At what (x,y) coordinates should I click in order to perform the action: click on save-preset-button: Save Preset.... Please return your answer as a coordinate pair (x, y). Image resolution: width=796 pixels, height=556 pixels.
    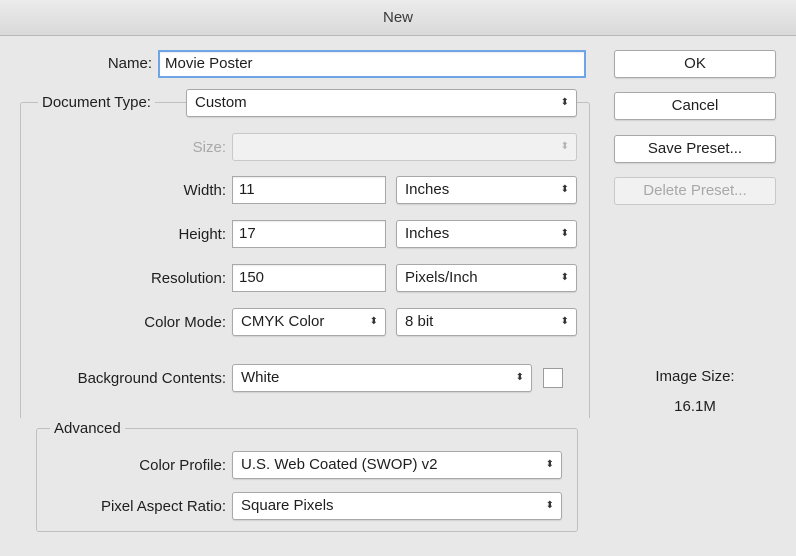
    Looking at the image, I should click on (695, 149).